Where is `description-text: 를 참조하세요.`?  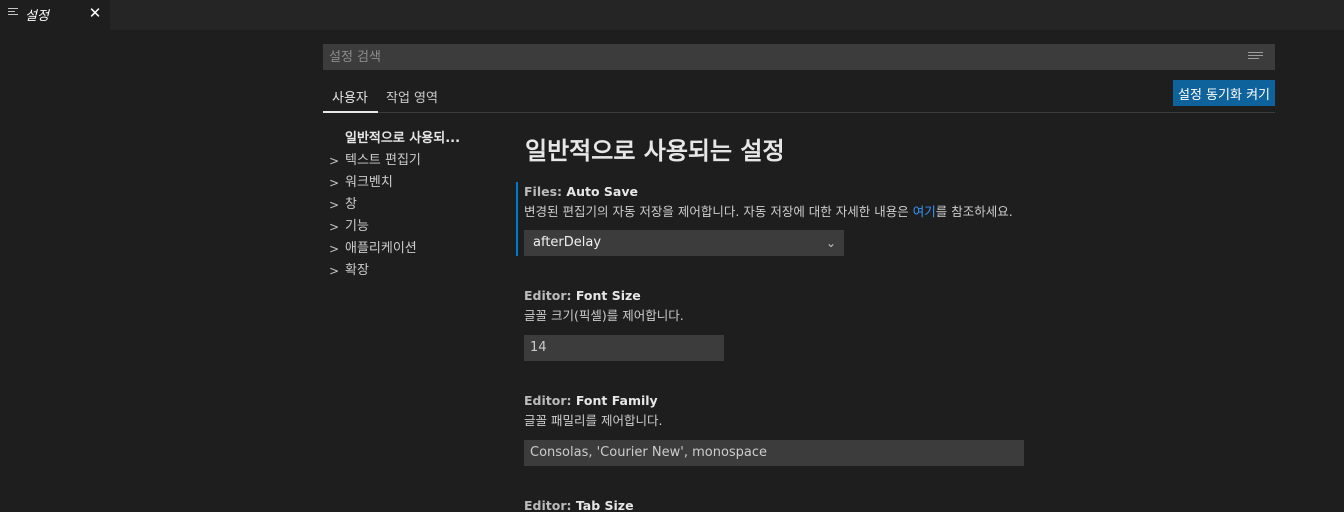 description-text: 를 참조하세요. is located at coordinates (974, 211).